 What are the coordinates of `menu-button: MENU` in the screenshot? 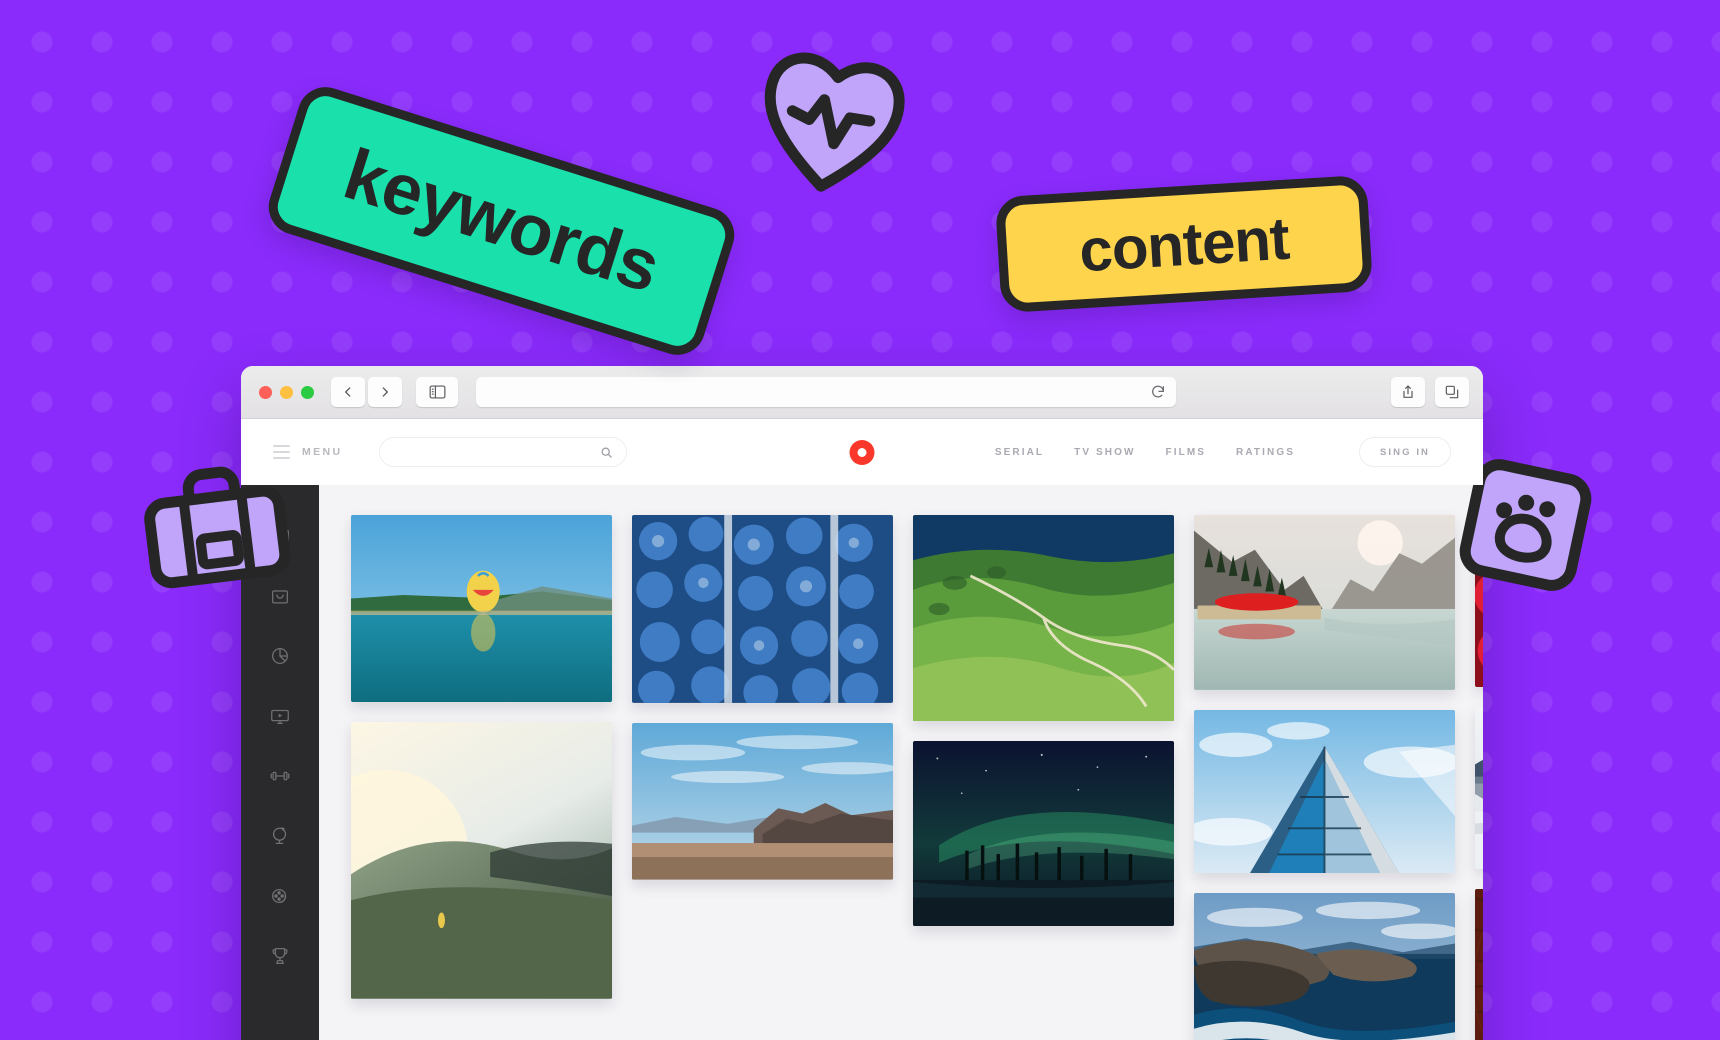 It's located at (308, 452).